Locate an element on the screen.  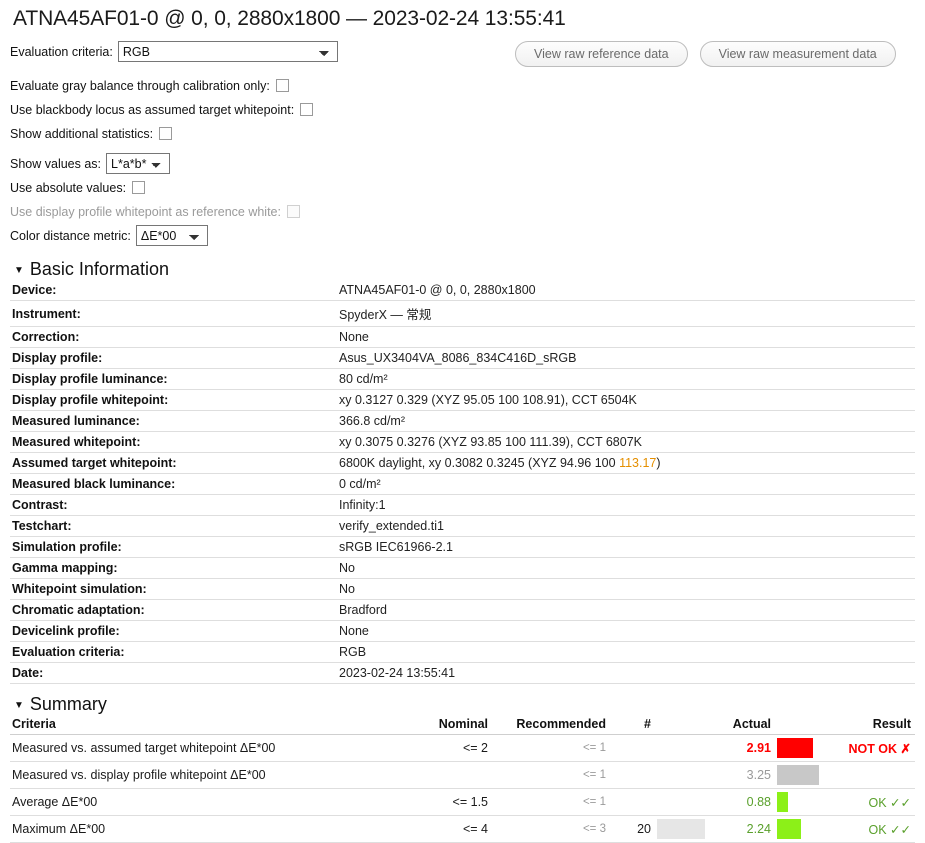
column-header-result: Result is located at coordinates (872, 725).